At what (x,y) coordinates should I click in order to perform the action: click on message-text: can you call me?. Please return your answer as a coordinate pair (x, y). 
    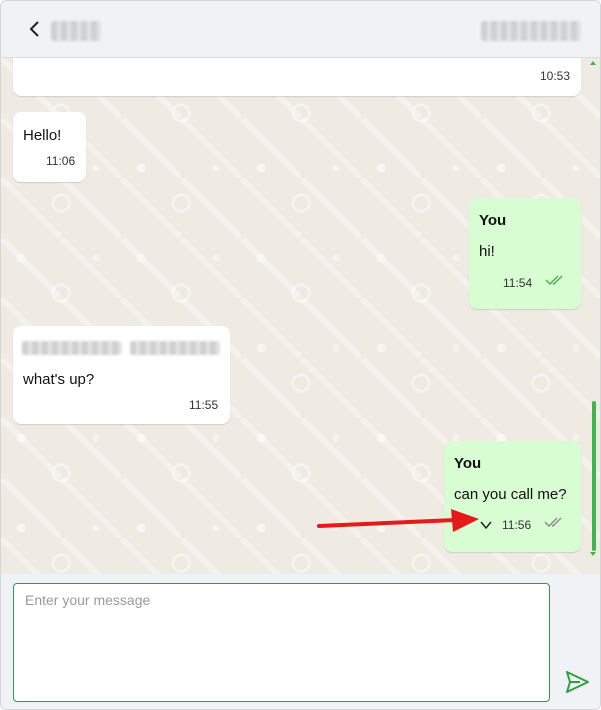
    Looking at the image, I should click on (510, 494).